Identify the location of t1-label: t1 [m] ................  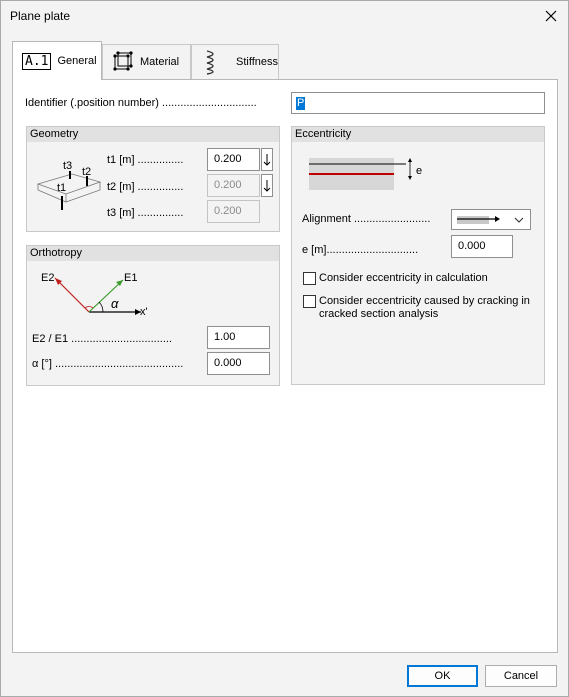
(145, 160).